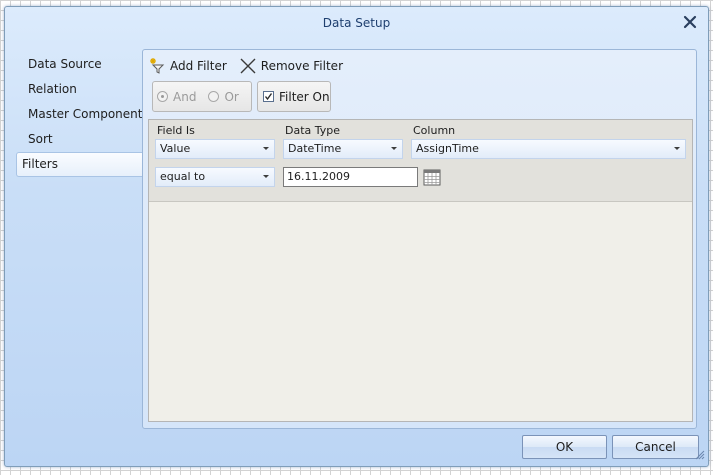 The height and width of the screenshot is (475, 713). What do you see at coordinates (700, 456) in the screenshot?
I see `resize-grip-icon` at bounding box center [700, 456].